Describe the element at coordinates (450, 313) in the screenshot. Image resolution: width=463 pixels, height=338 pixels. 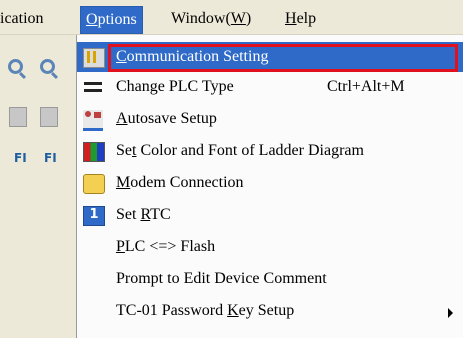
I see `submenu-arrow-icon` at that location.